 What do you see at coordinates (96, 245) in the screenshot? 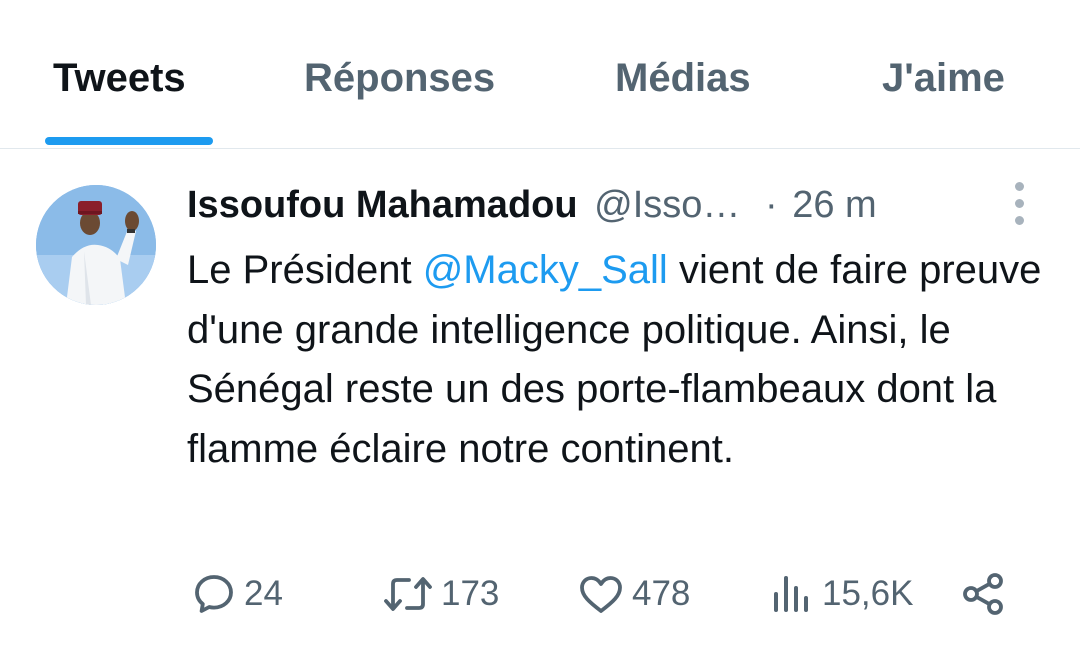
I see `avatar` at bounding box center [96, 245].